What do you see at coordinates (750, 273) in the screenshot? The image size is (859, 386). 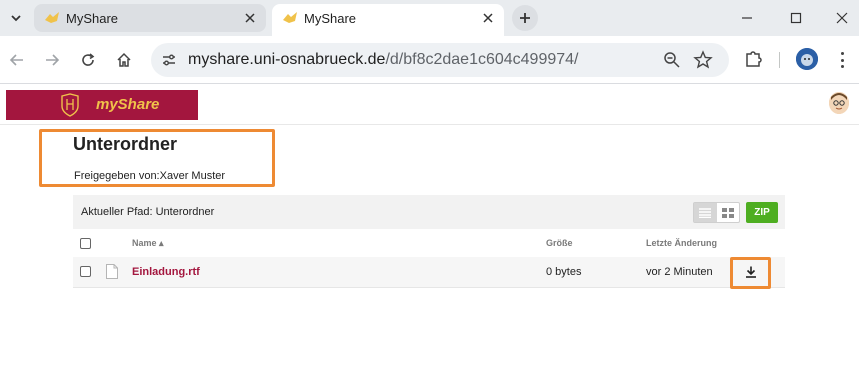 I see `download-highlight-box` at bounding box center [750, 273].